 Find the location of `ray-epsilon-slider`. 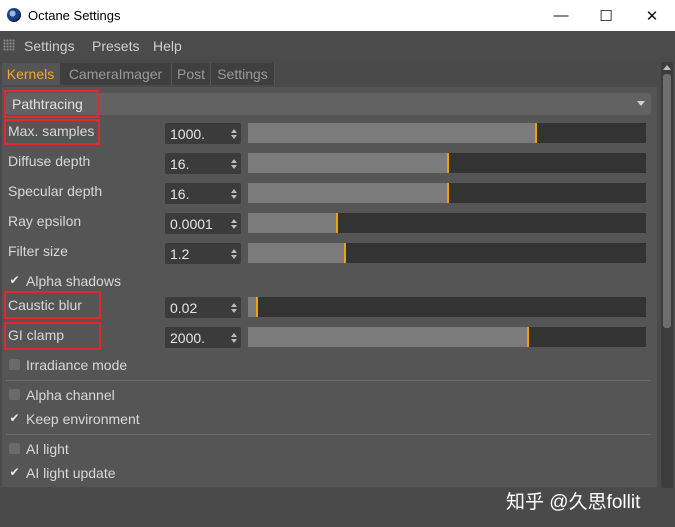

ray-epsilon-slider is located at coordinates (447, 223).